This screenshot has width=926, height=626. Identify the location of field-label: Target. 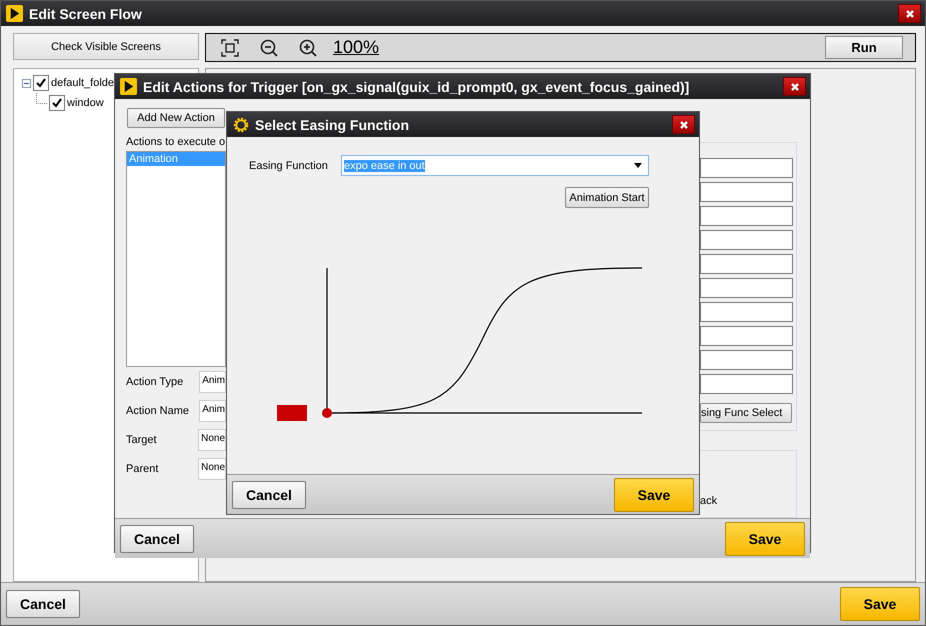
(142, 440).